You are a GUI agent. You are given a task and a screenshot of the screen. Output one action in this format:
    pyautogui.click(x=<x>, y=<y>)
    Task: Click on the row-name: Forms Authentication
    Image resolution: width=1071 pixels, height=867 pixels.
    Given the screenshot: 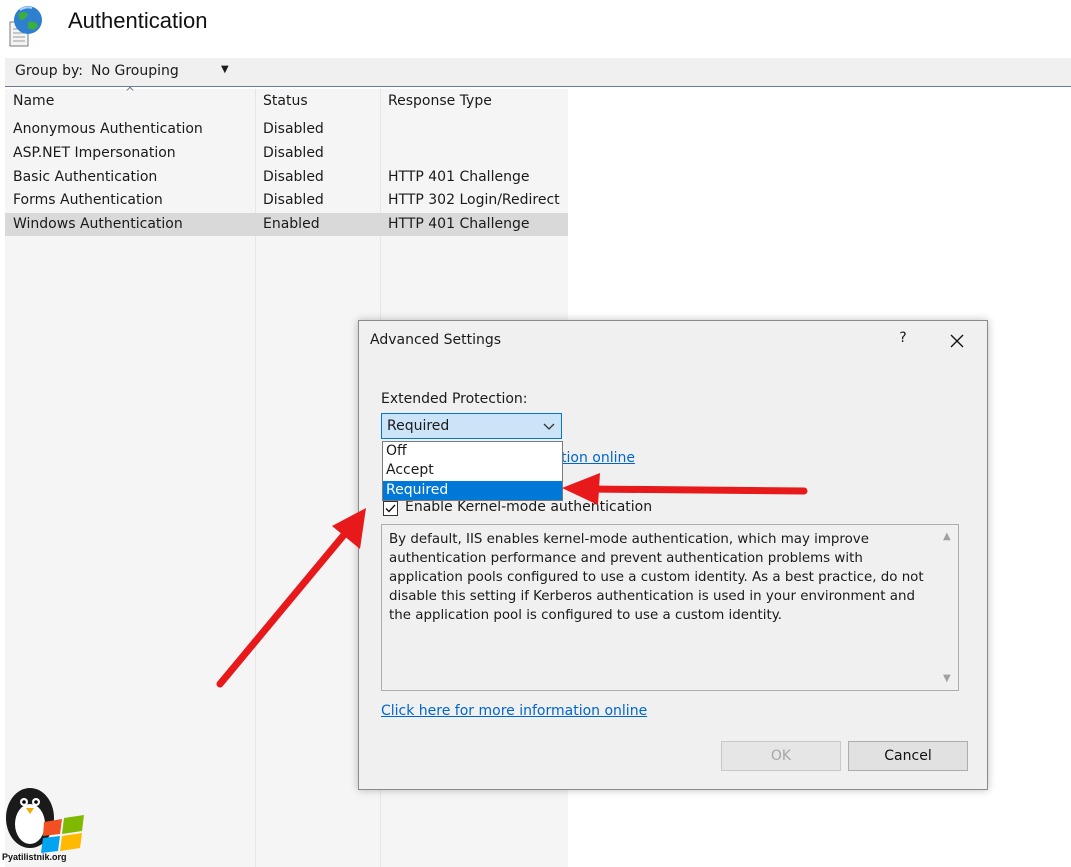 What is the action you would take?
    pyautogui.click(x=88, y=200)
    